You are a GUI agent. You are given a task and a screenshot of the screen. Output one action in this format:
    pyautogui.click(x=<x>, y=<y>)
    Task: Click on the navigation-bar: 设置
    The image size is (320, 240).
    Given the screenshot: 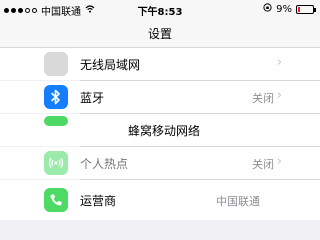 What is the action you would take?
    pyautogui.click(x=160, y=33)
    